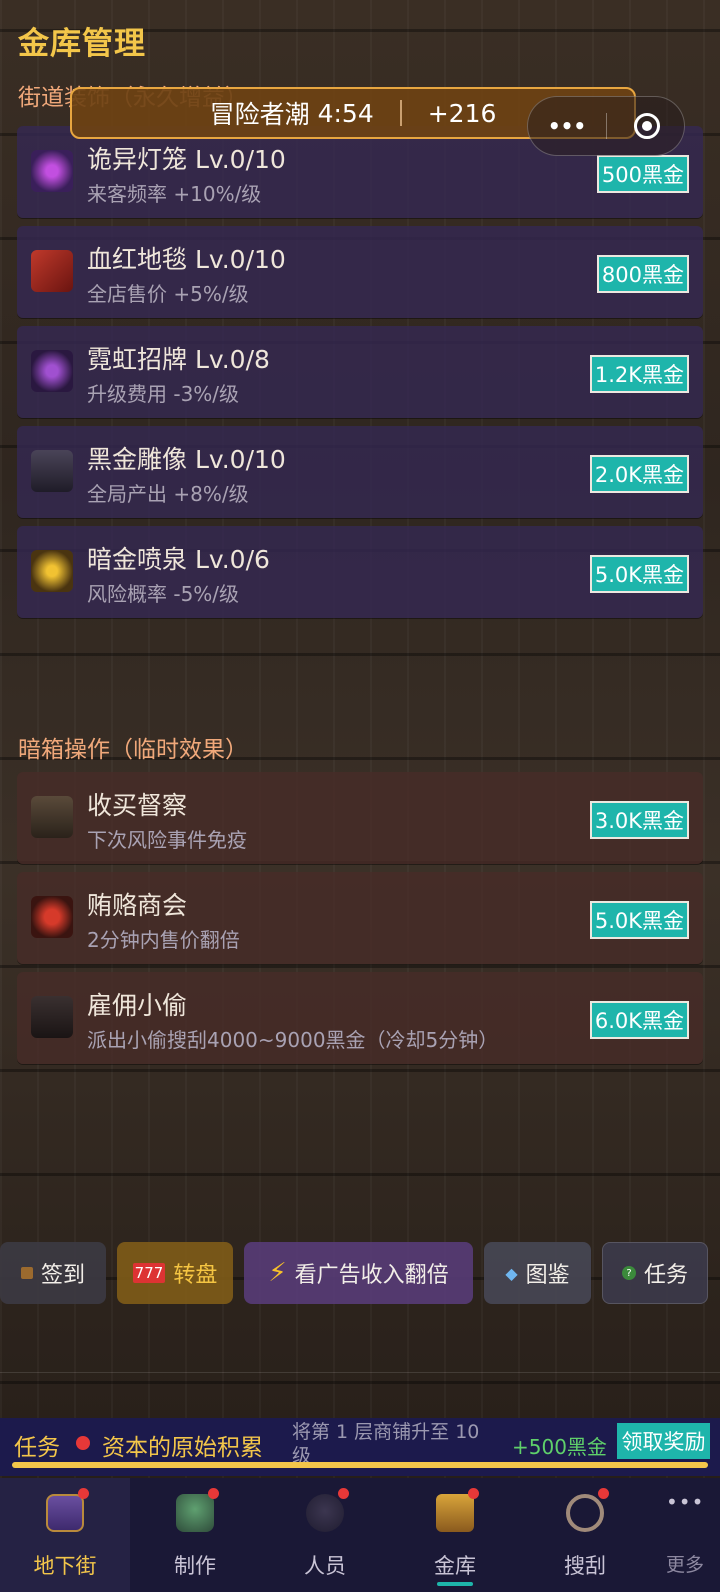 This screenshot has width=720, height=1592. Describe the element at coordinates (52, 1017) in the screenshot. I see `thief-icon` at that location.